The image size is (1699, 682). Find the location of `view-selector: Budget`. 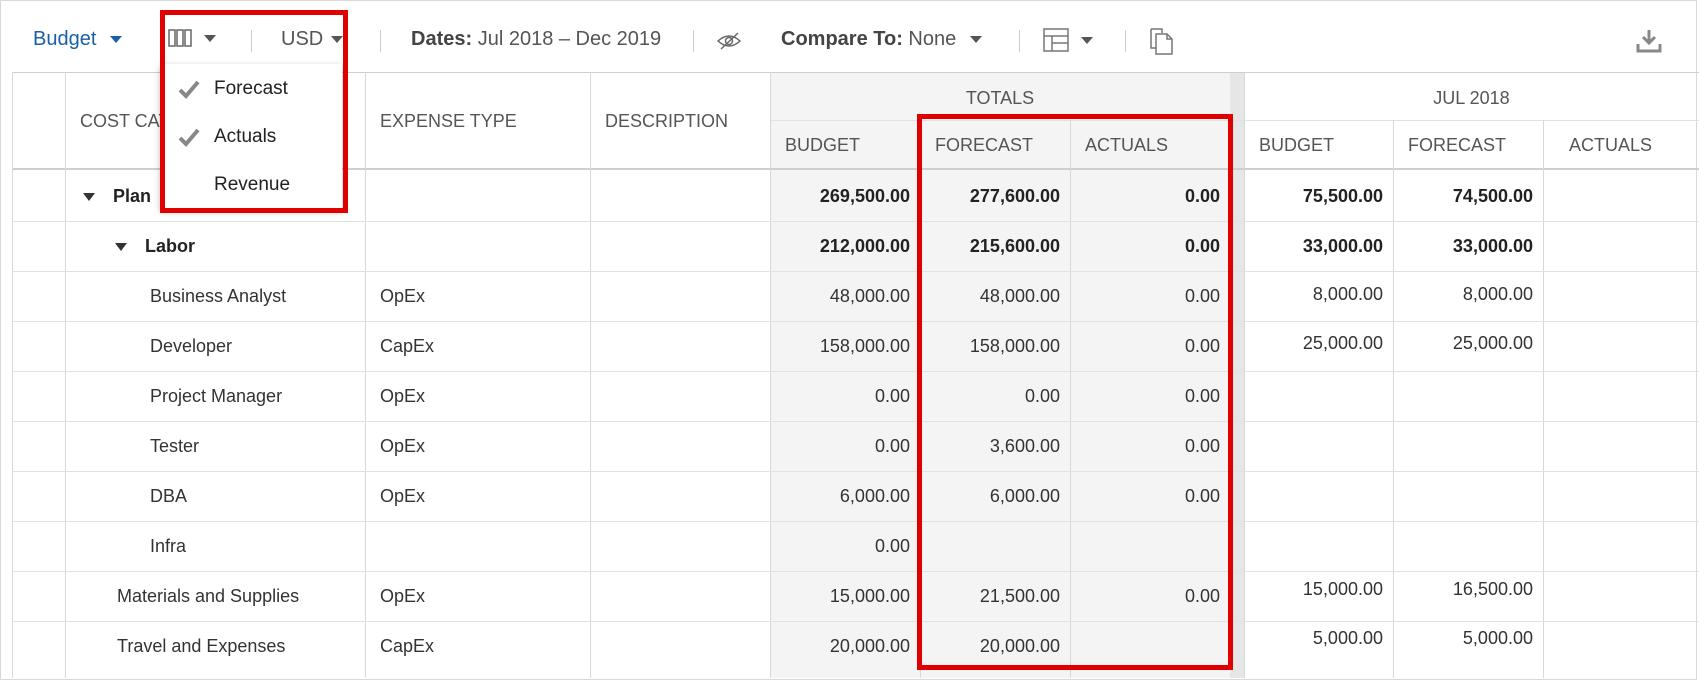

view-selector: Budget is located at coordinates (78, 39).